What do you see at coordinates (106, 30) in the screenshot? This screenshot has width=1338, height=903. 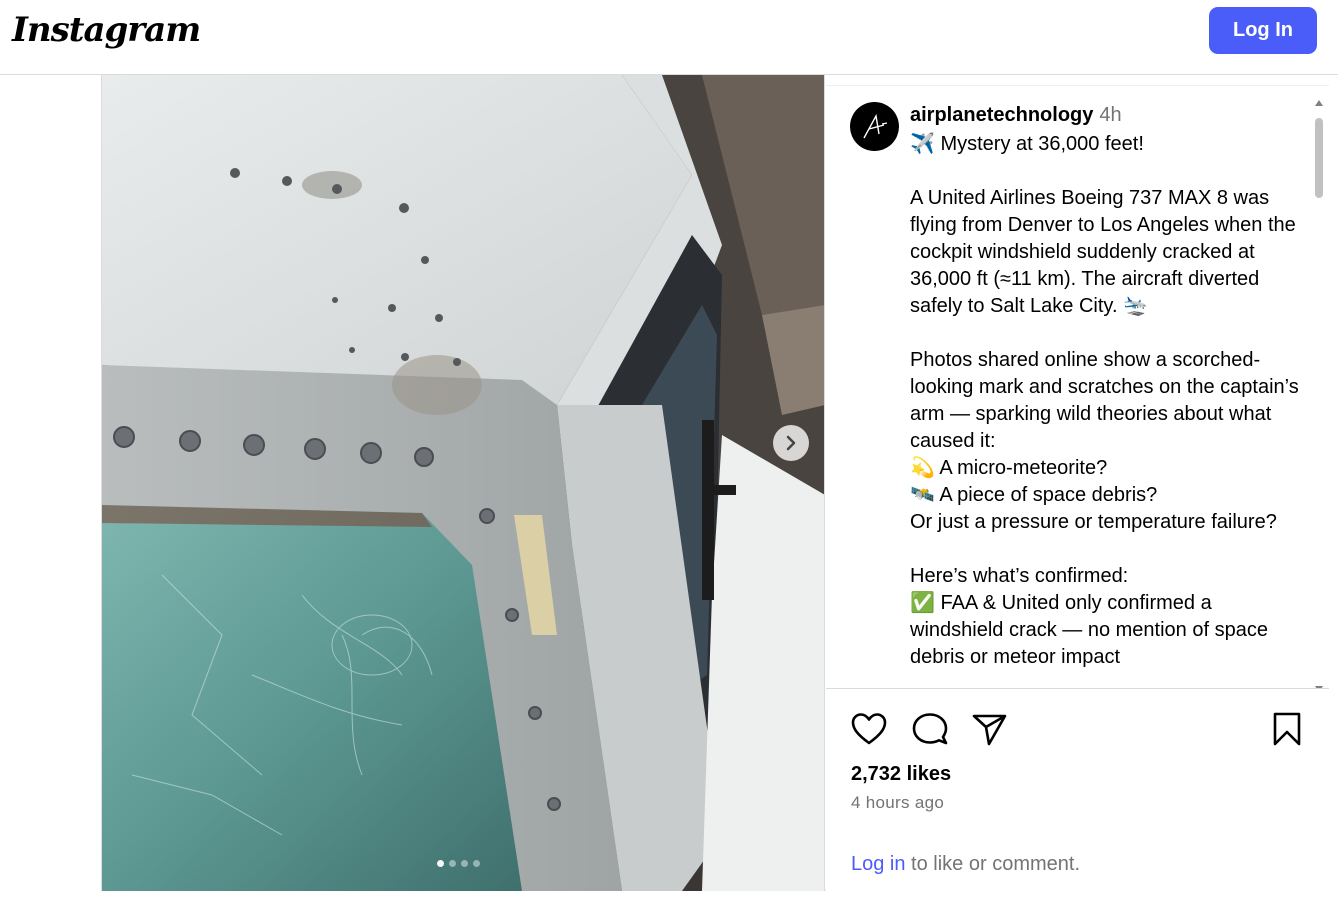 I see `instagram-logo: Instagram` at bounding box center [106, 30].